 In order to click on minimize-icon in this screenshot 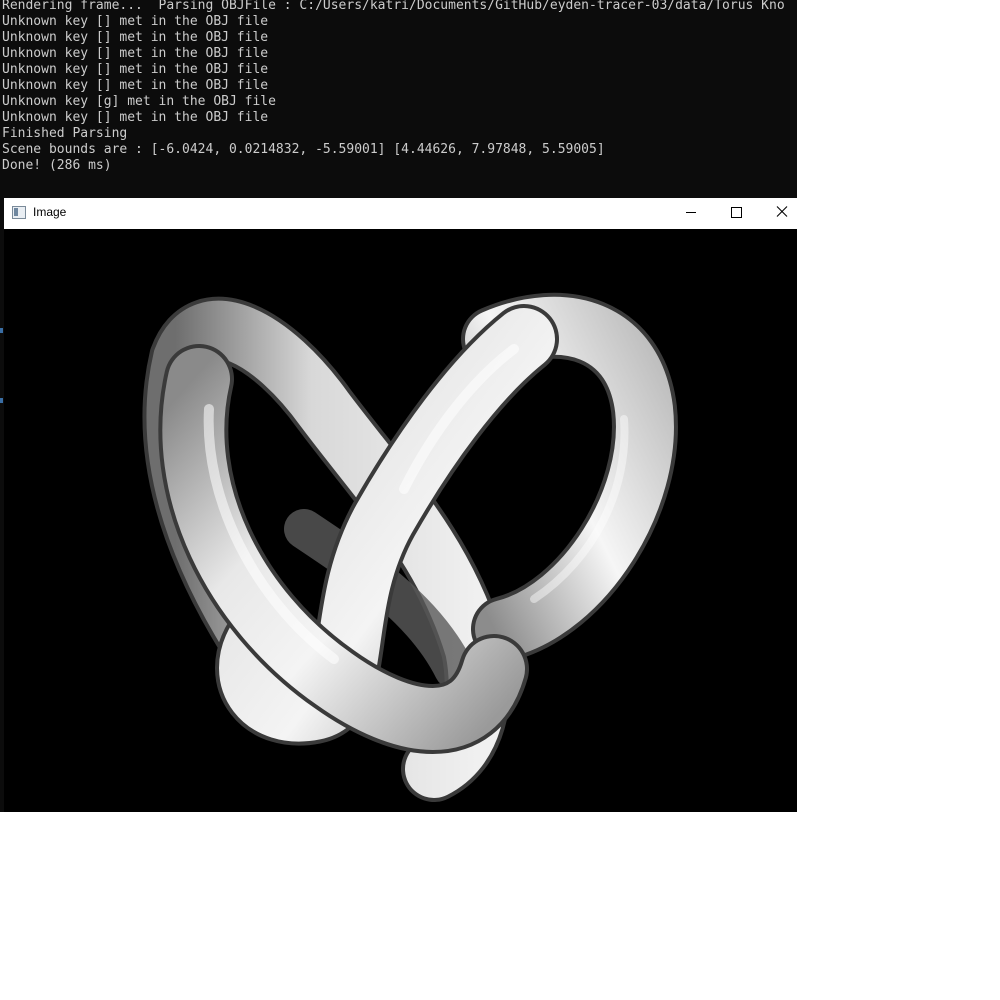, I will do `click(691, 212)`.